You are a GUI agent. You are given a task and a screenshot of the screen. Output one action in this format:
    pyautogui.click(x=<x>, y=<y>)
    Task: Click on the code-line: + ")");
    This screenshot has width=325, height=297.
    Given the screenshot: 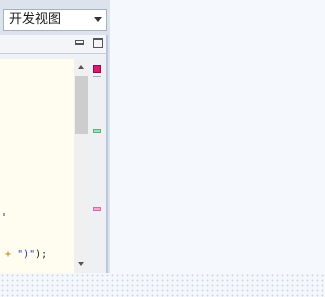 What is the action you would take?
    pyautogui.click(x=26, y=254)
    